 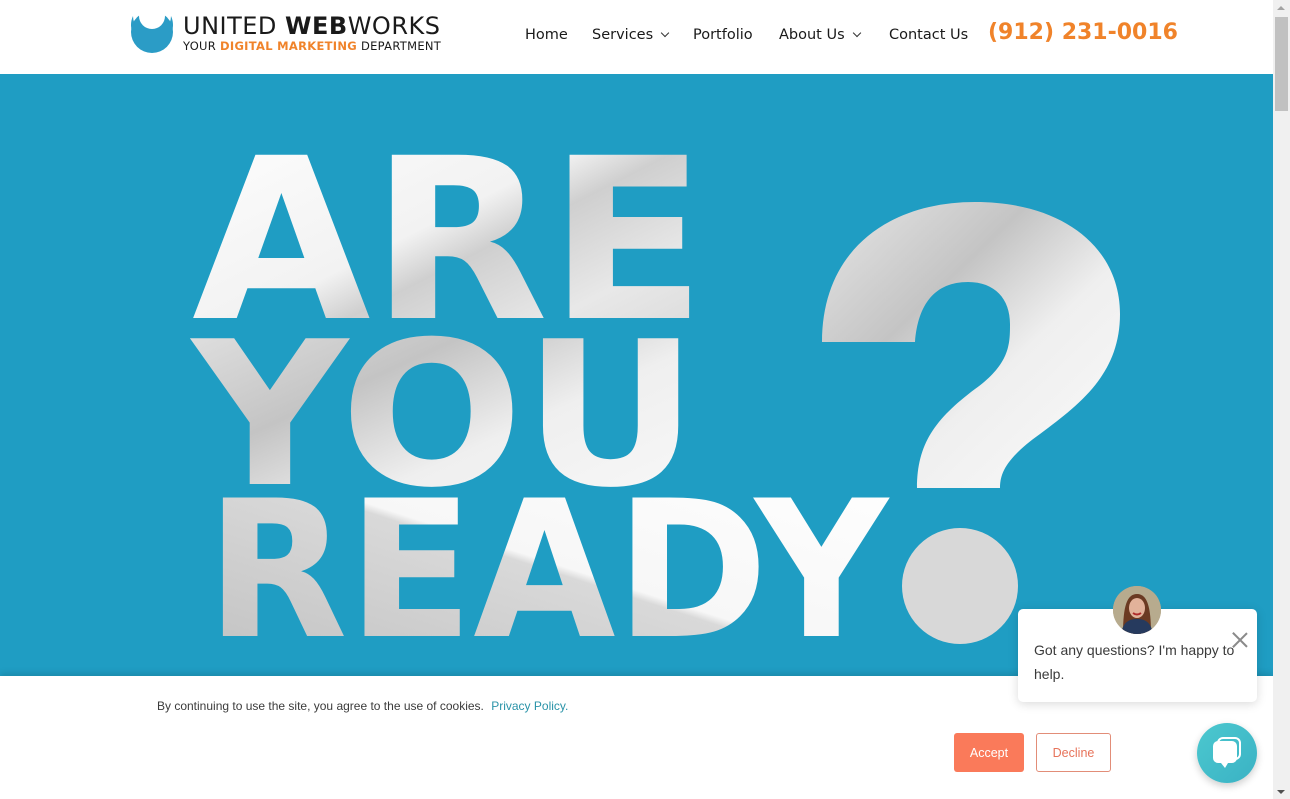 I want to click on tagline-part: YOUR, so click(x=202, y=45).